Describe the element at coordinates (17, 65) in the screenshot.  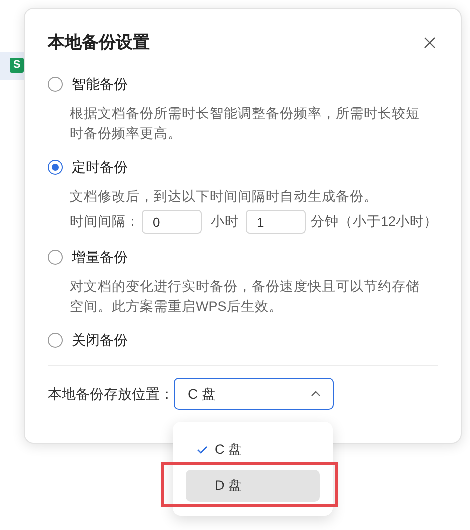
I see `app-badge: S` at that location.